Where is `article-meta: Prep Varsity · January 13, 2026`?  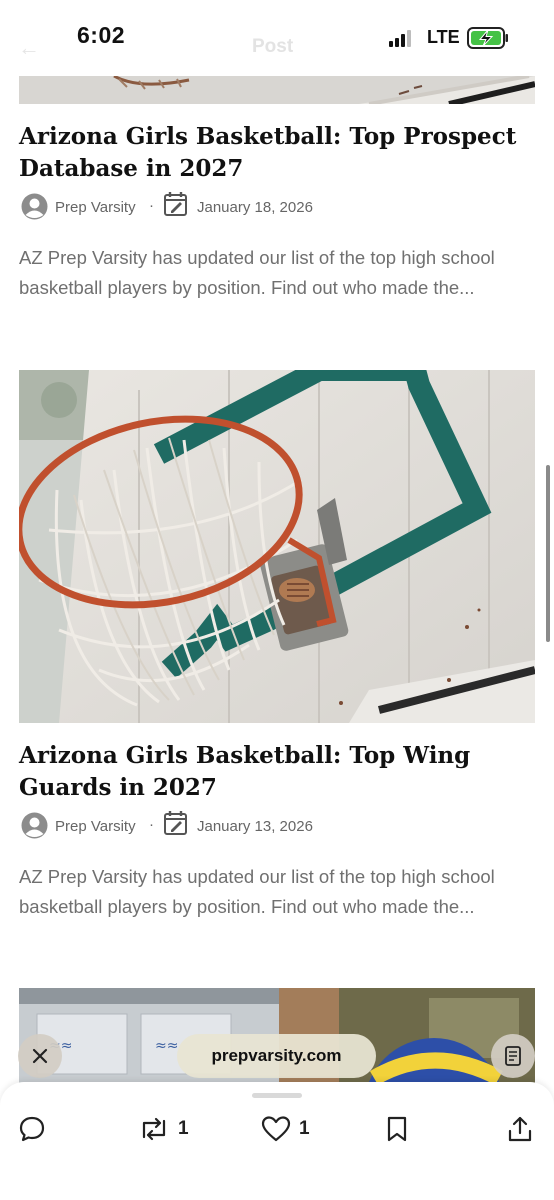 article-meta: Prep Varsity · January 13, 2026 is located at coordinates (279, 827).